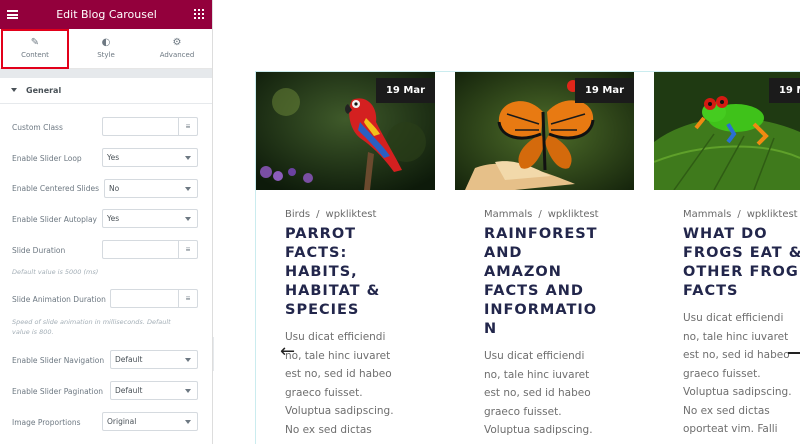  What do you see at coordinates (730, 429) in the screenshot?
I see `excerpt-line: oporteat vim. Falli` at bounding box center [730, 429].